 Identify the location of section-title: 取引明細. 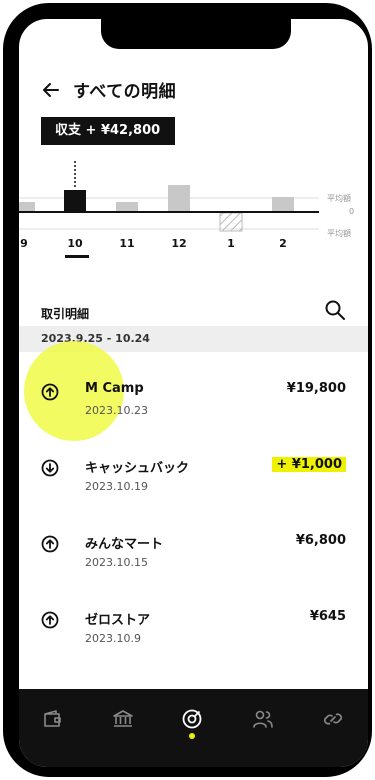
(65, 314).